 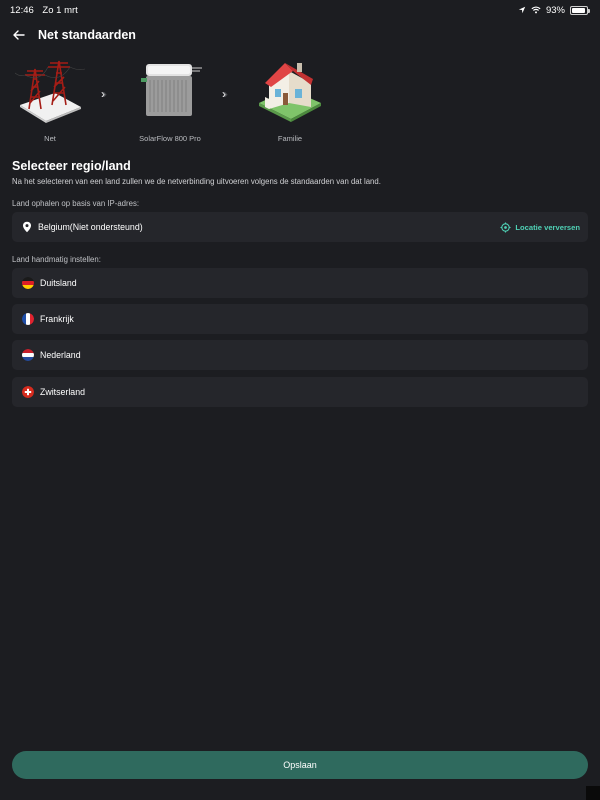 I want to click on nav-bar: Net standaarden, so click(x=300, y=35).